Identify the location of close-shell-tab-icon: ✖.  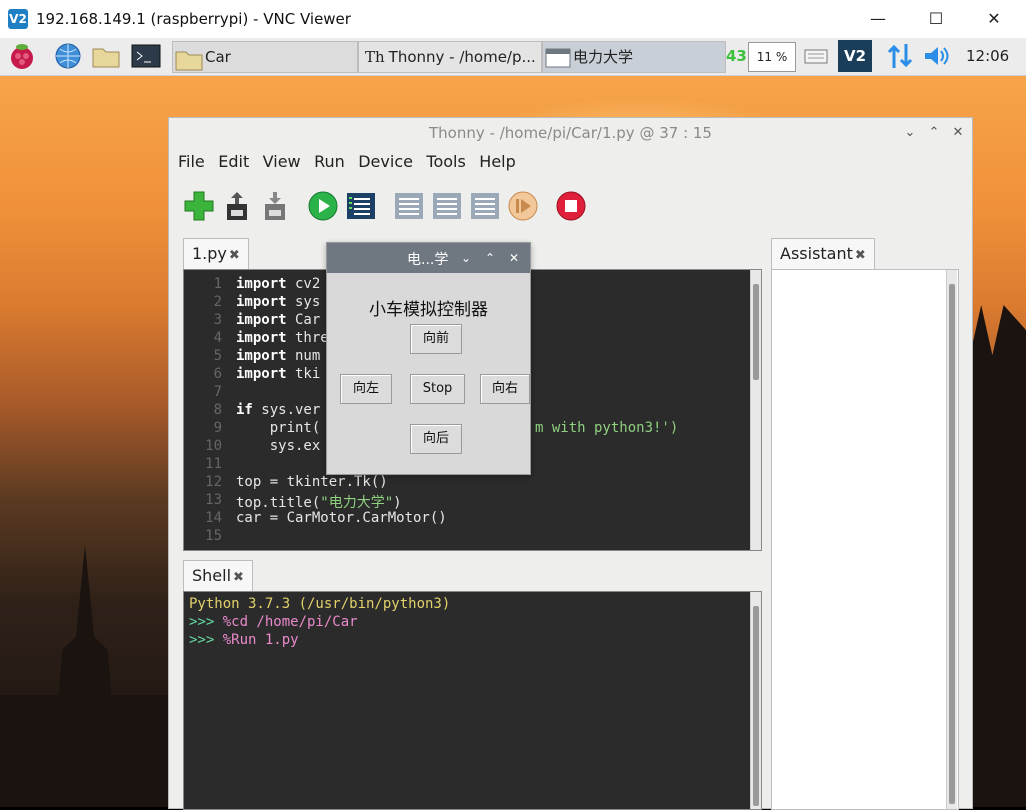
(238, 577).